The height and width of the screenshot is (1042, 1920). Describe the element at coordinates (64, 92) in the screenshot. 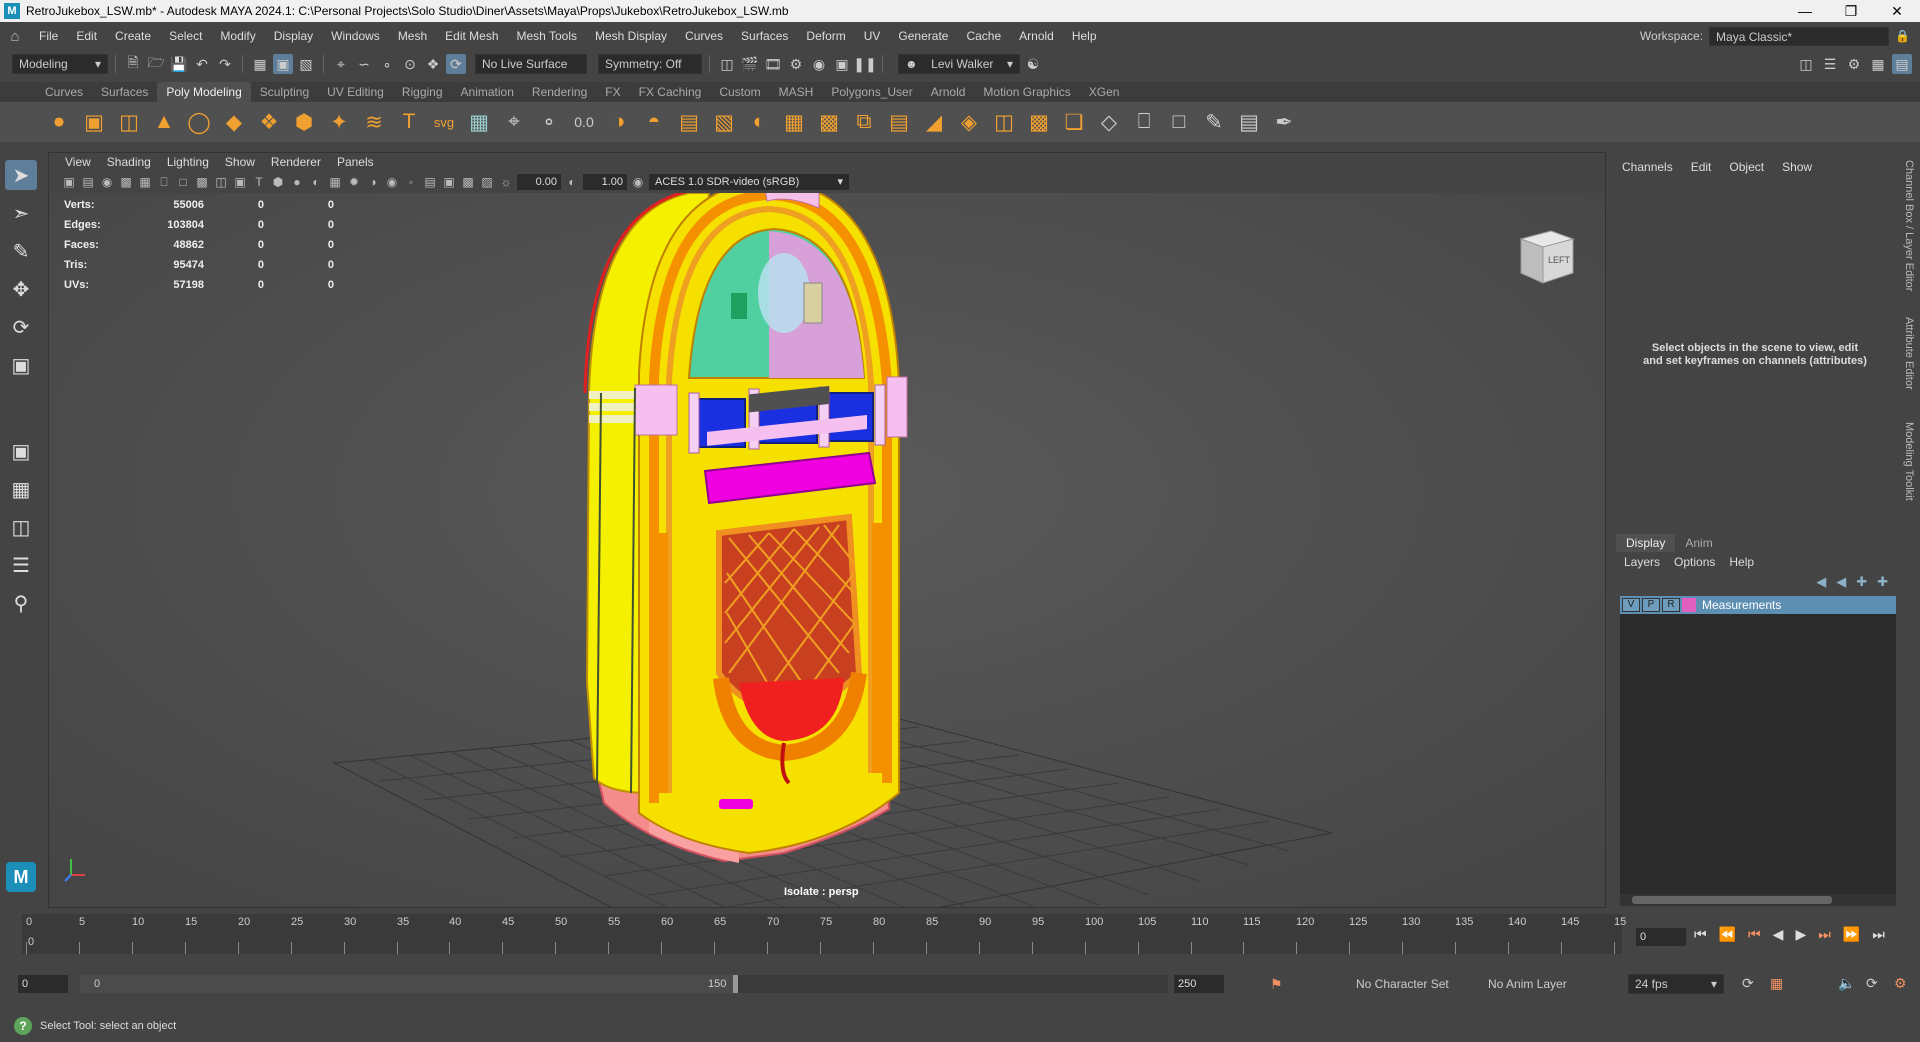

I see `shelf-tab-curves: Curves` at that location.